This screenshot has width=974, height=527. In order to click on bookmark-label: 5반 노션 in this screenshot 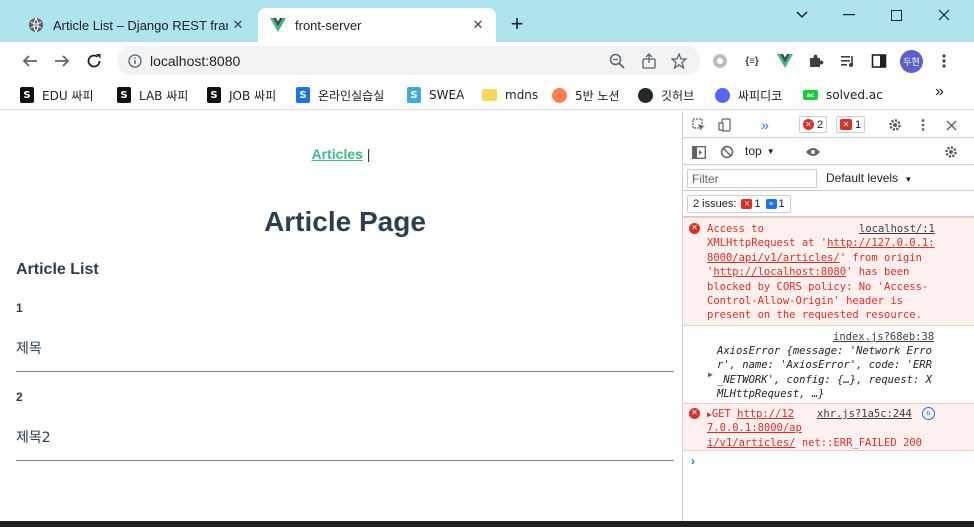, I will do `click(597, 95)`.